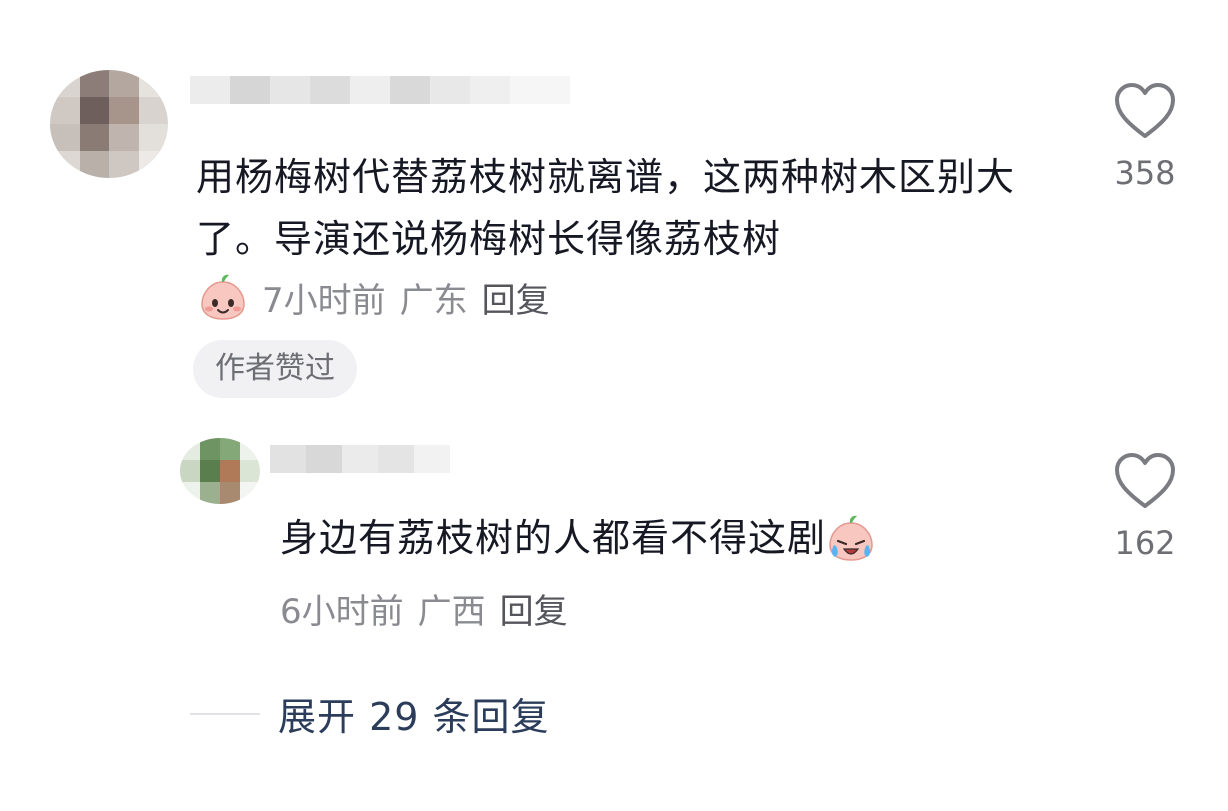 The image size is (1228, 811). I want to click on reply-button: 回复, so click(516, 297).